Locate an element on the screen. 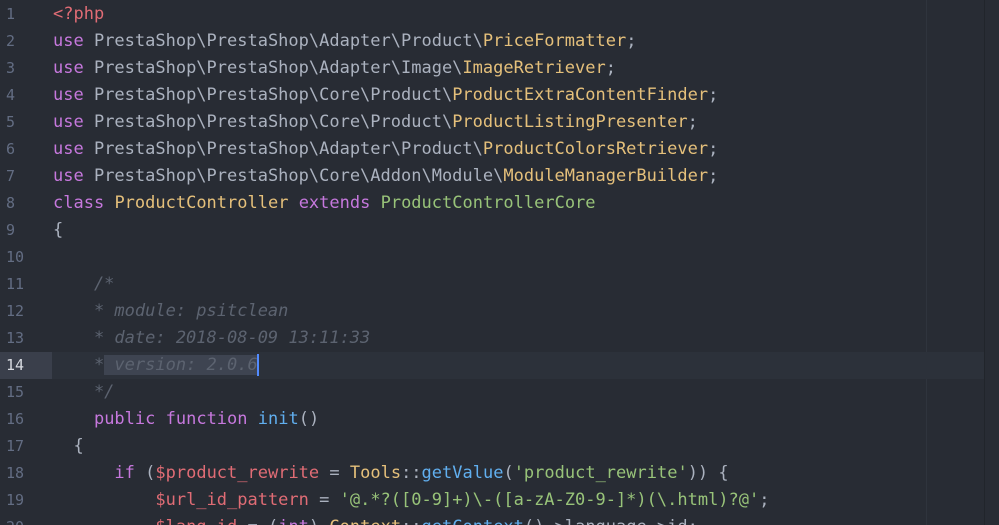 The image size is (999, 525). code-token: ()->language->id; is located at coordinates (611, 521).